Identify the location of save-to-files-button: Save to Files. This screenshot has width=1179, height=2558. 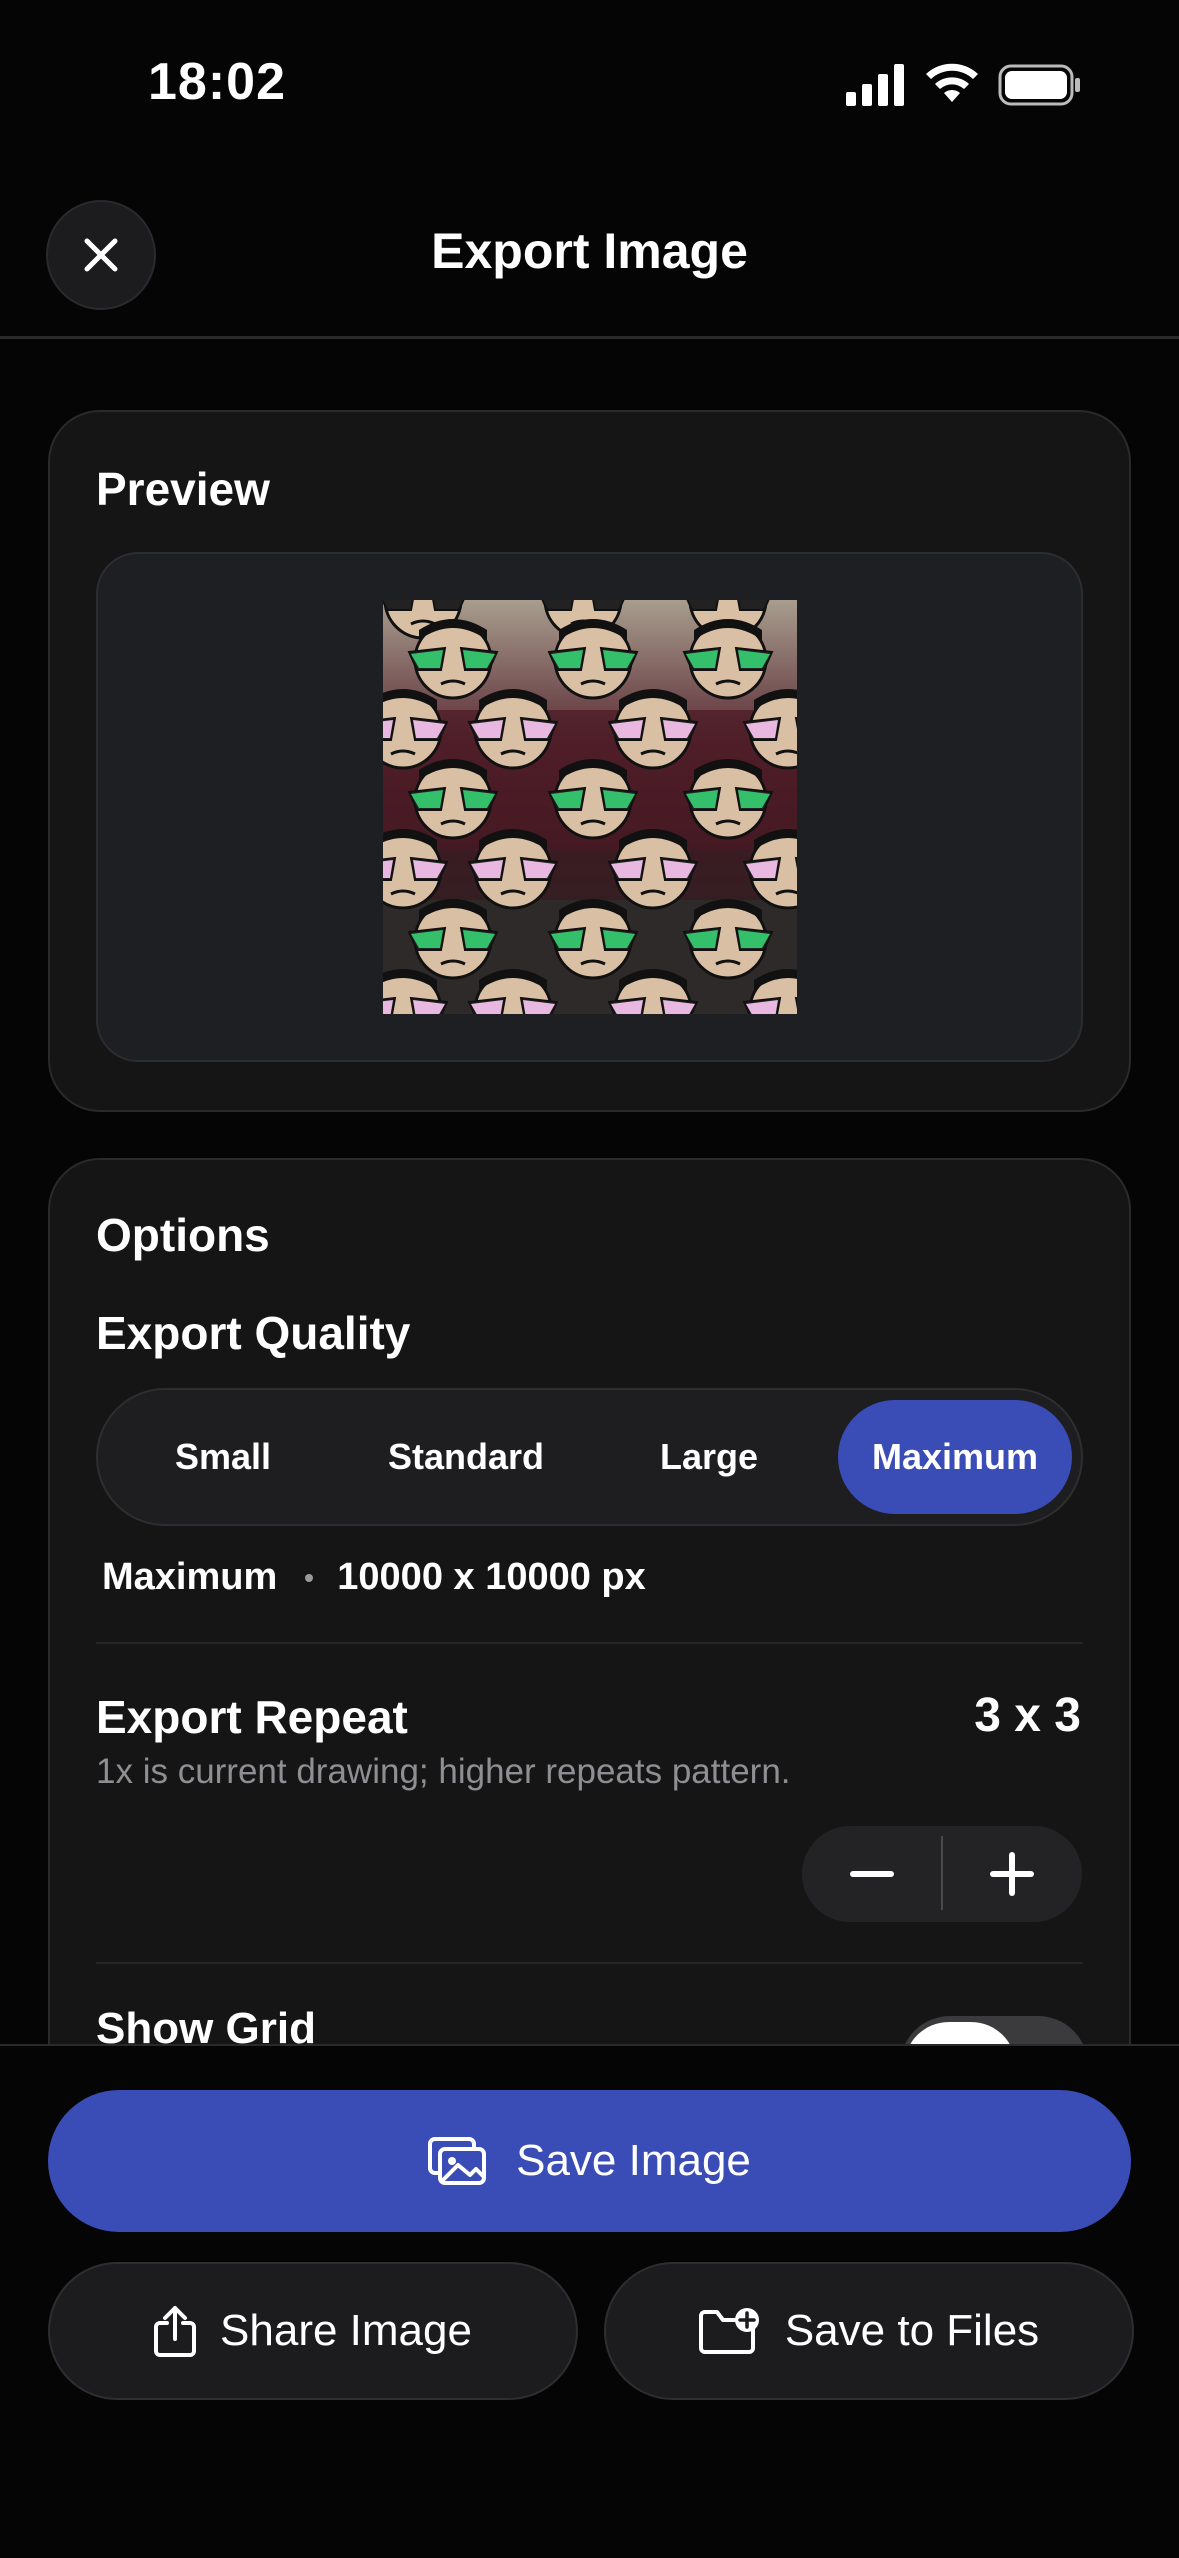
(869, 2331).